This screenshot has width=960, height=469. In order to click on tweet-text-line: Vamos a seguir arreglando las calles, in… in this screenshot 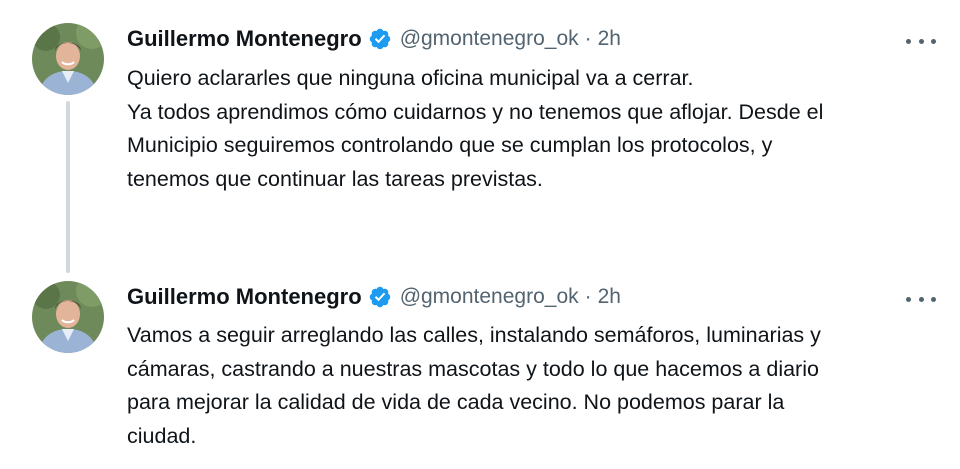, I will do `click(474, 335)`.